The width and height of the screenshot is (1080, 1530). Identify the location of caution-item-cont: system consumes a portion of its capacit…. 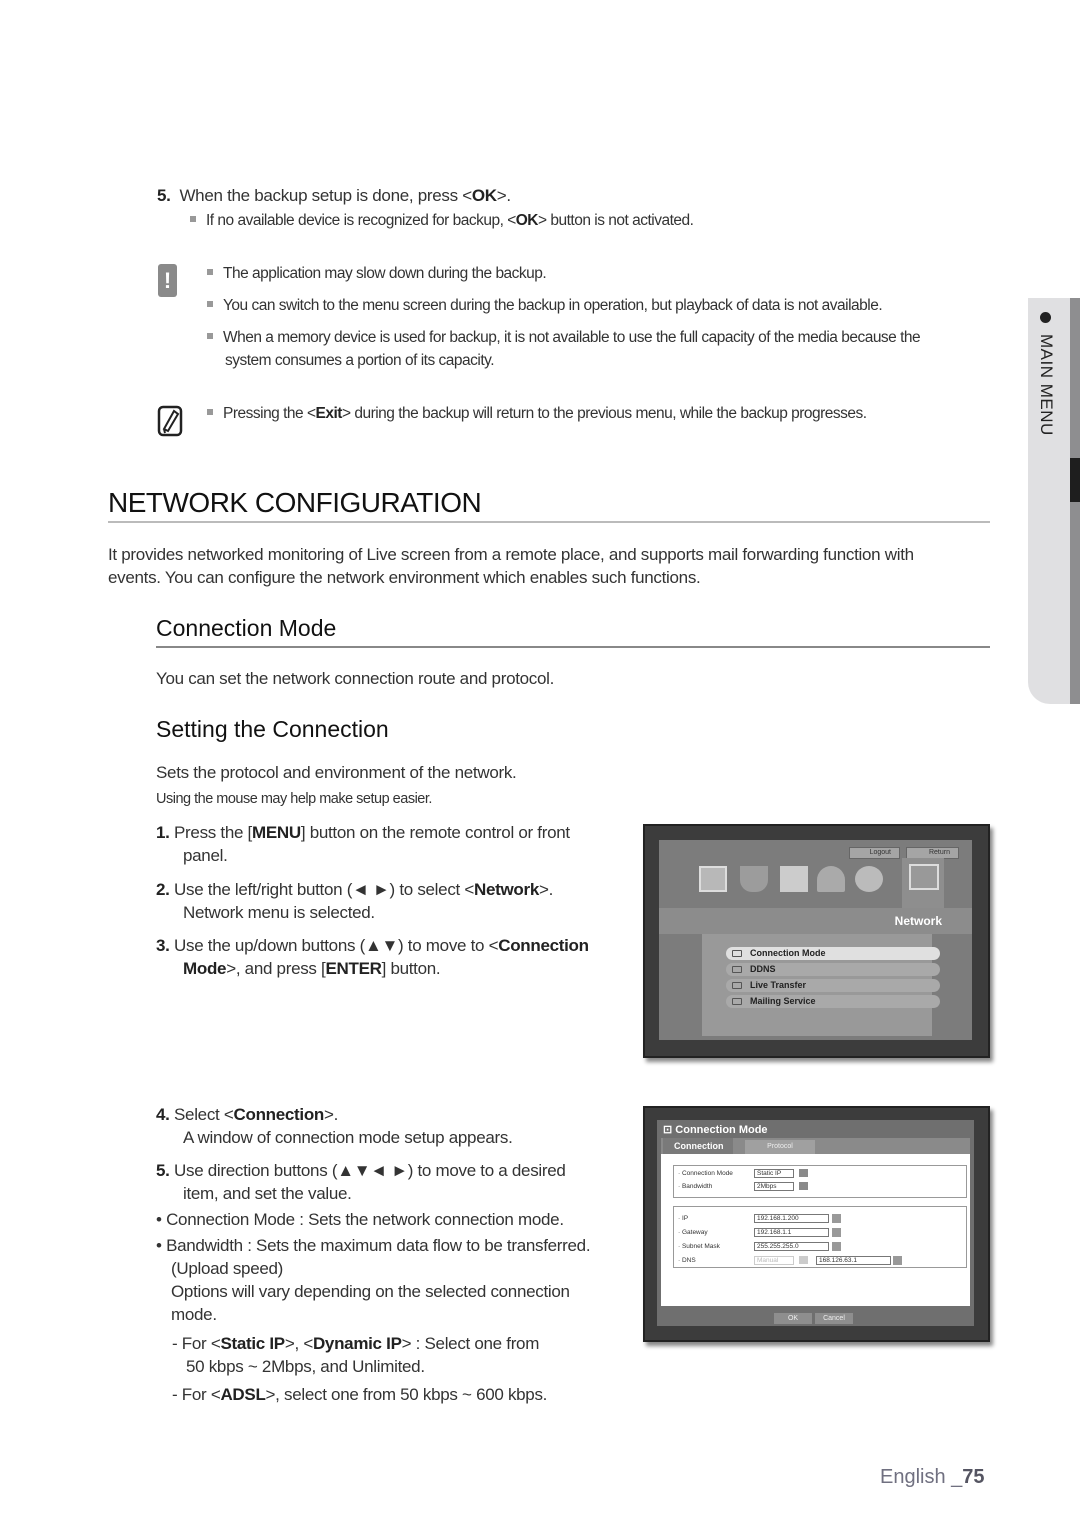
(360, 360).